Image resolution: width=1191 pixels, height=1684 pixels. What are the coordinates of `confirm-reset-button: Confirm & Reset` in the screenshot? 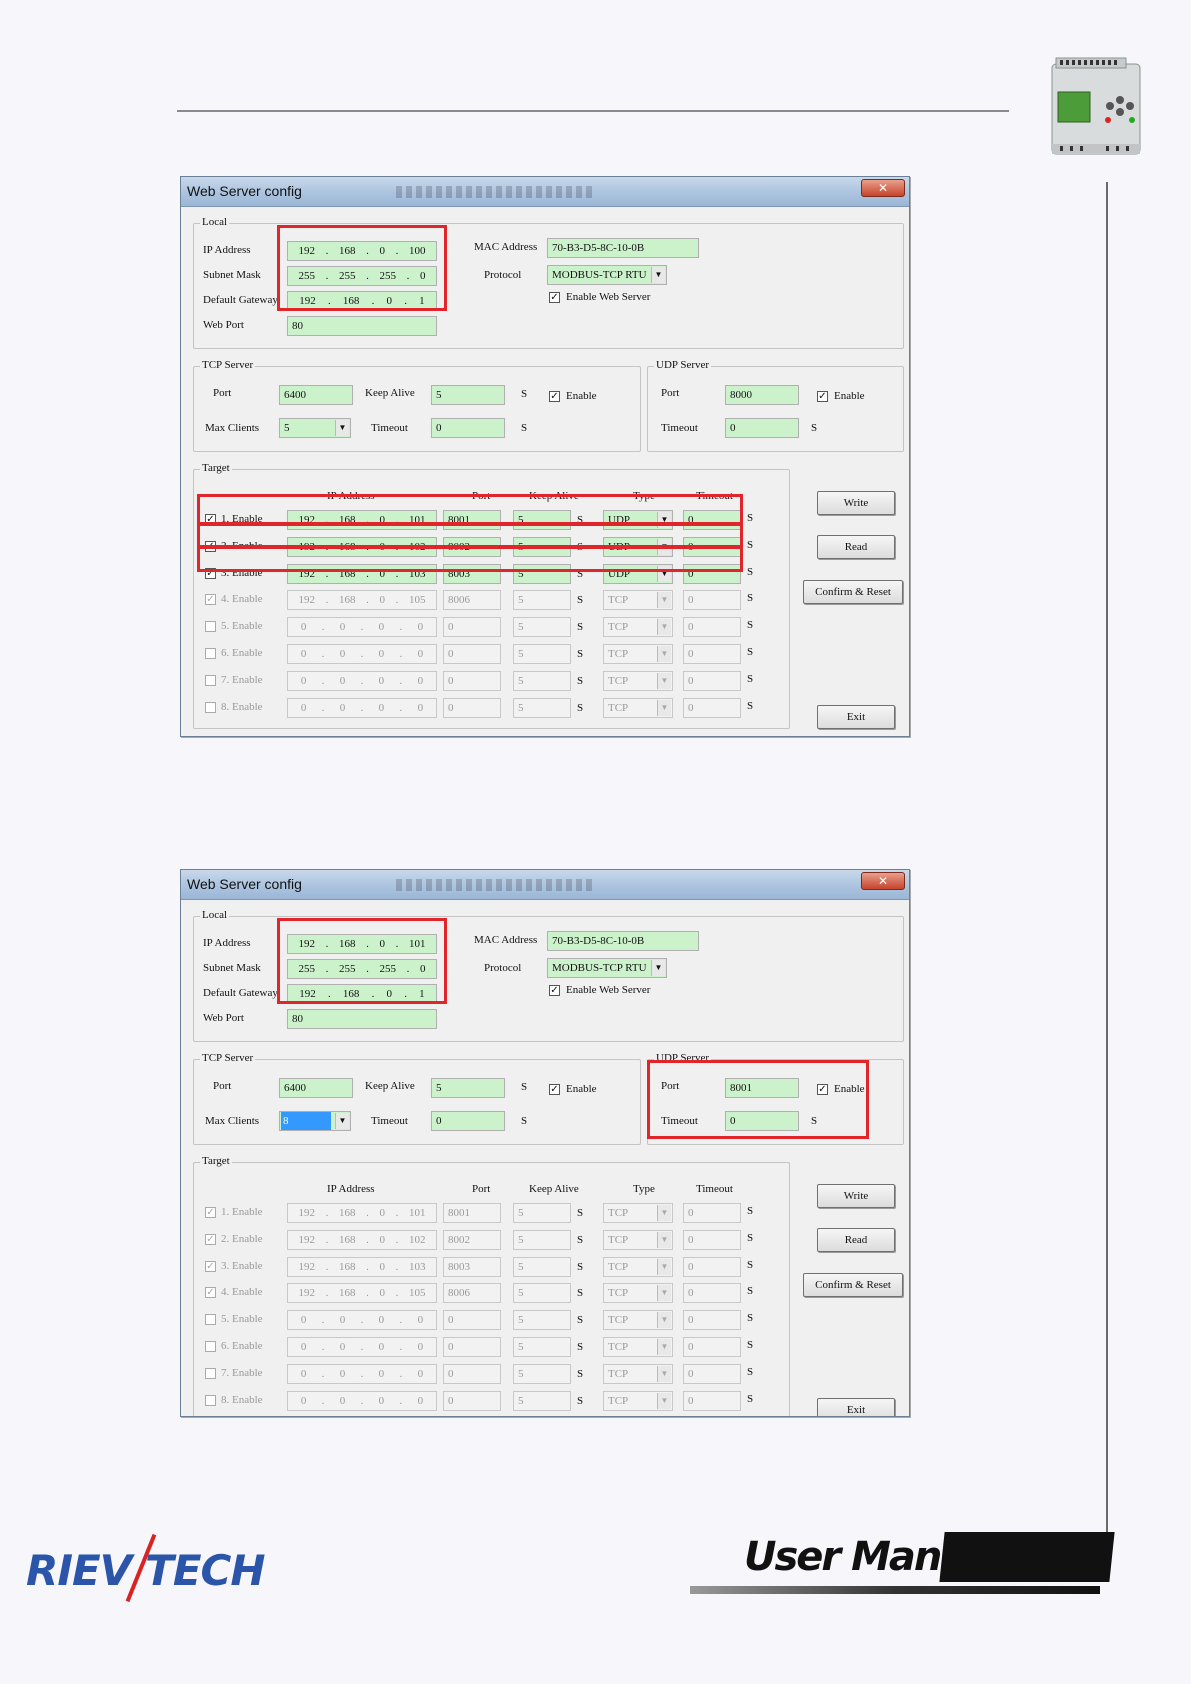 It's located at (853, 592).